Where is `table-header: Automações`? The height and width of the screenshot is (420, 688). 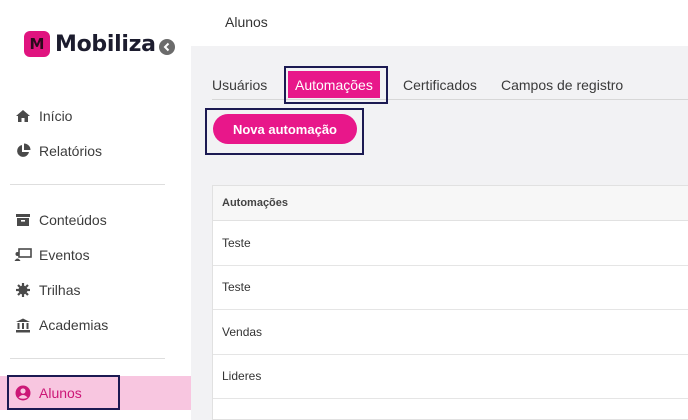
table-header: Automações is located at coordinates (450, 203).